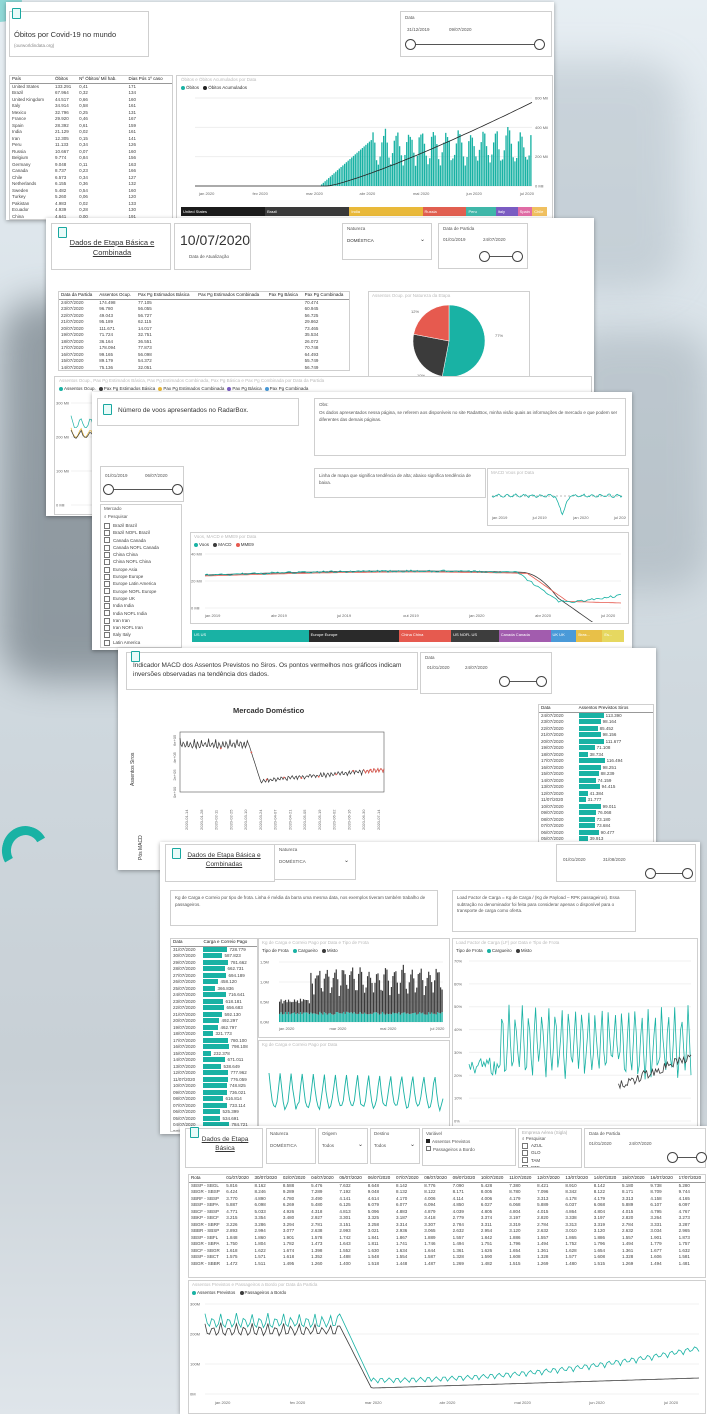 This screenshot has height=1414, width=707. Describe the element at coordinates (690, 1179) in the screenshot. I see `column-header: 17/07/2020` at that location.